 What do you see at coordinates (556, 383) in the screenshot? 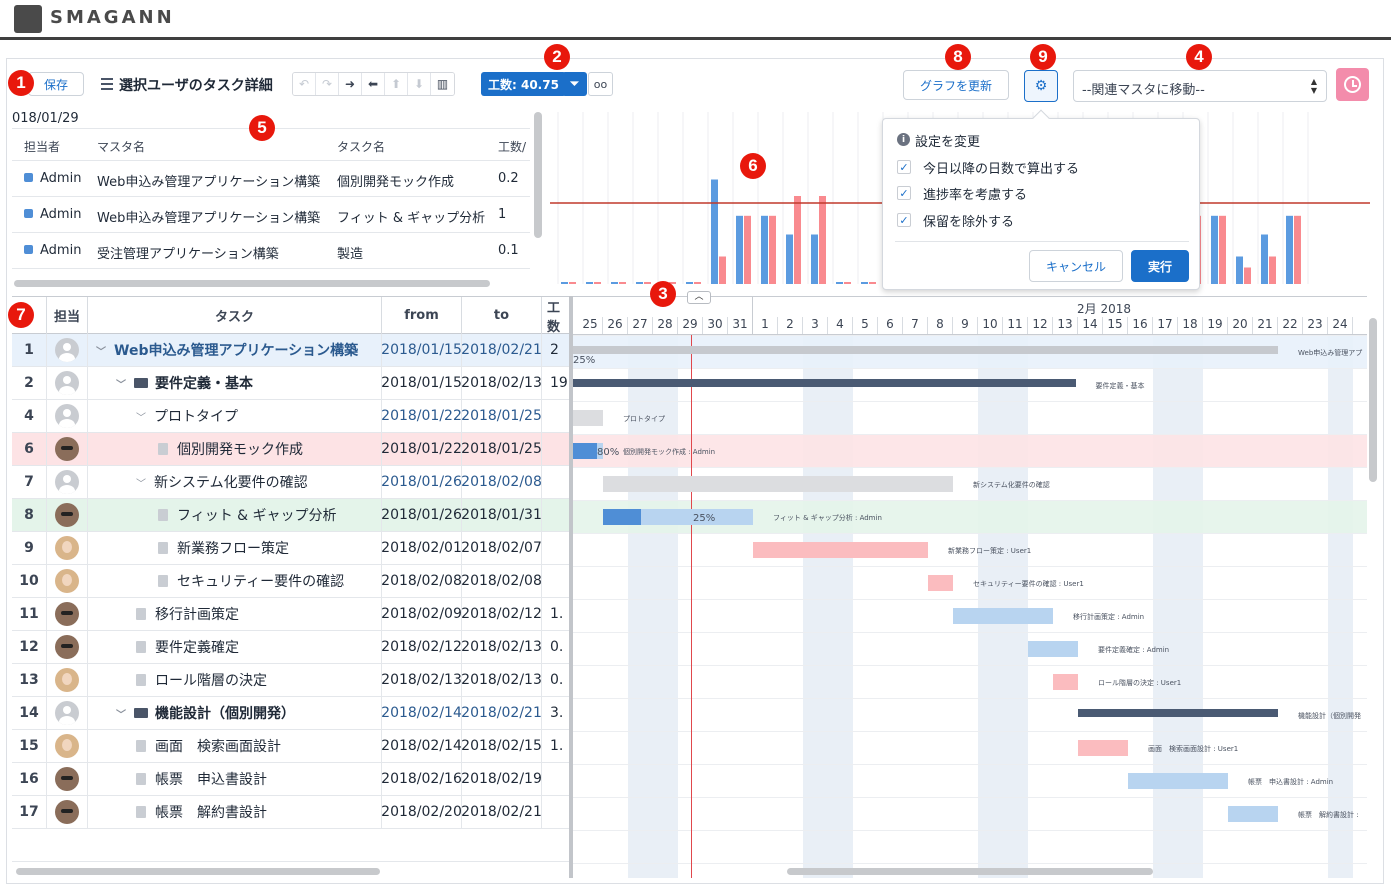
I see `effort-cell: 19.` at bounding box center [556, 383].